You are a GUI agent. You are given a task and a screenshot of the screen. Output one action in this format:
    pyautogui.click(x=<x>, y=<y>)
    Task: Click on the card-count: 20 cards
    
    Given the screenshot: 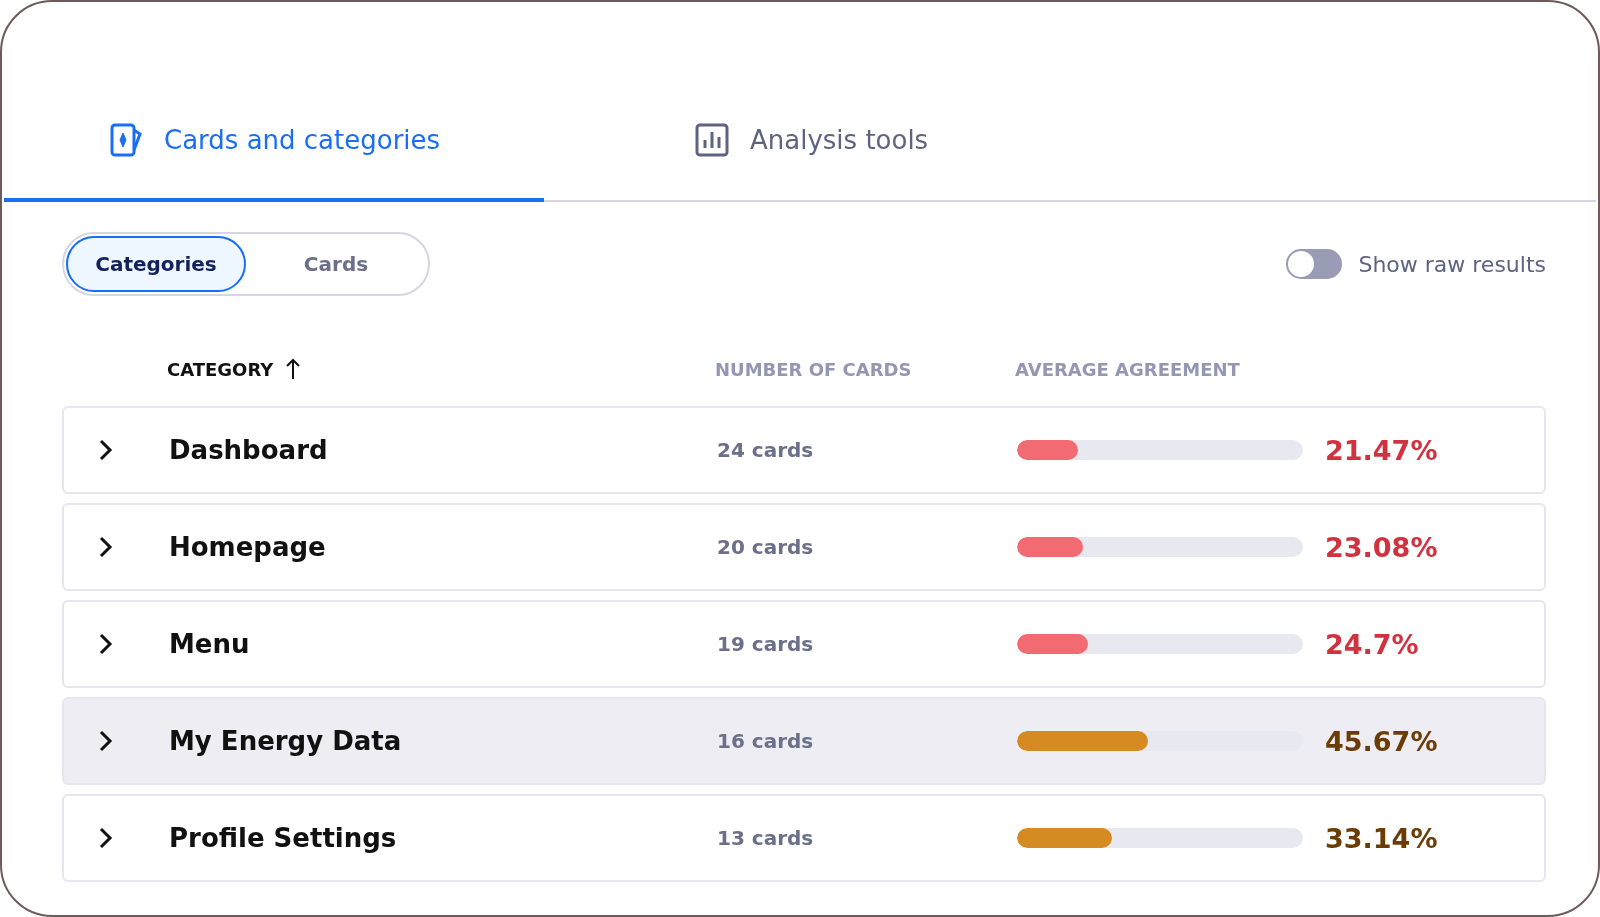 What is the action you would take?
    pyautogui.click(x=766, y=547)
    